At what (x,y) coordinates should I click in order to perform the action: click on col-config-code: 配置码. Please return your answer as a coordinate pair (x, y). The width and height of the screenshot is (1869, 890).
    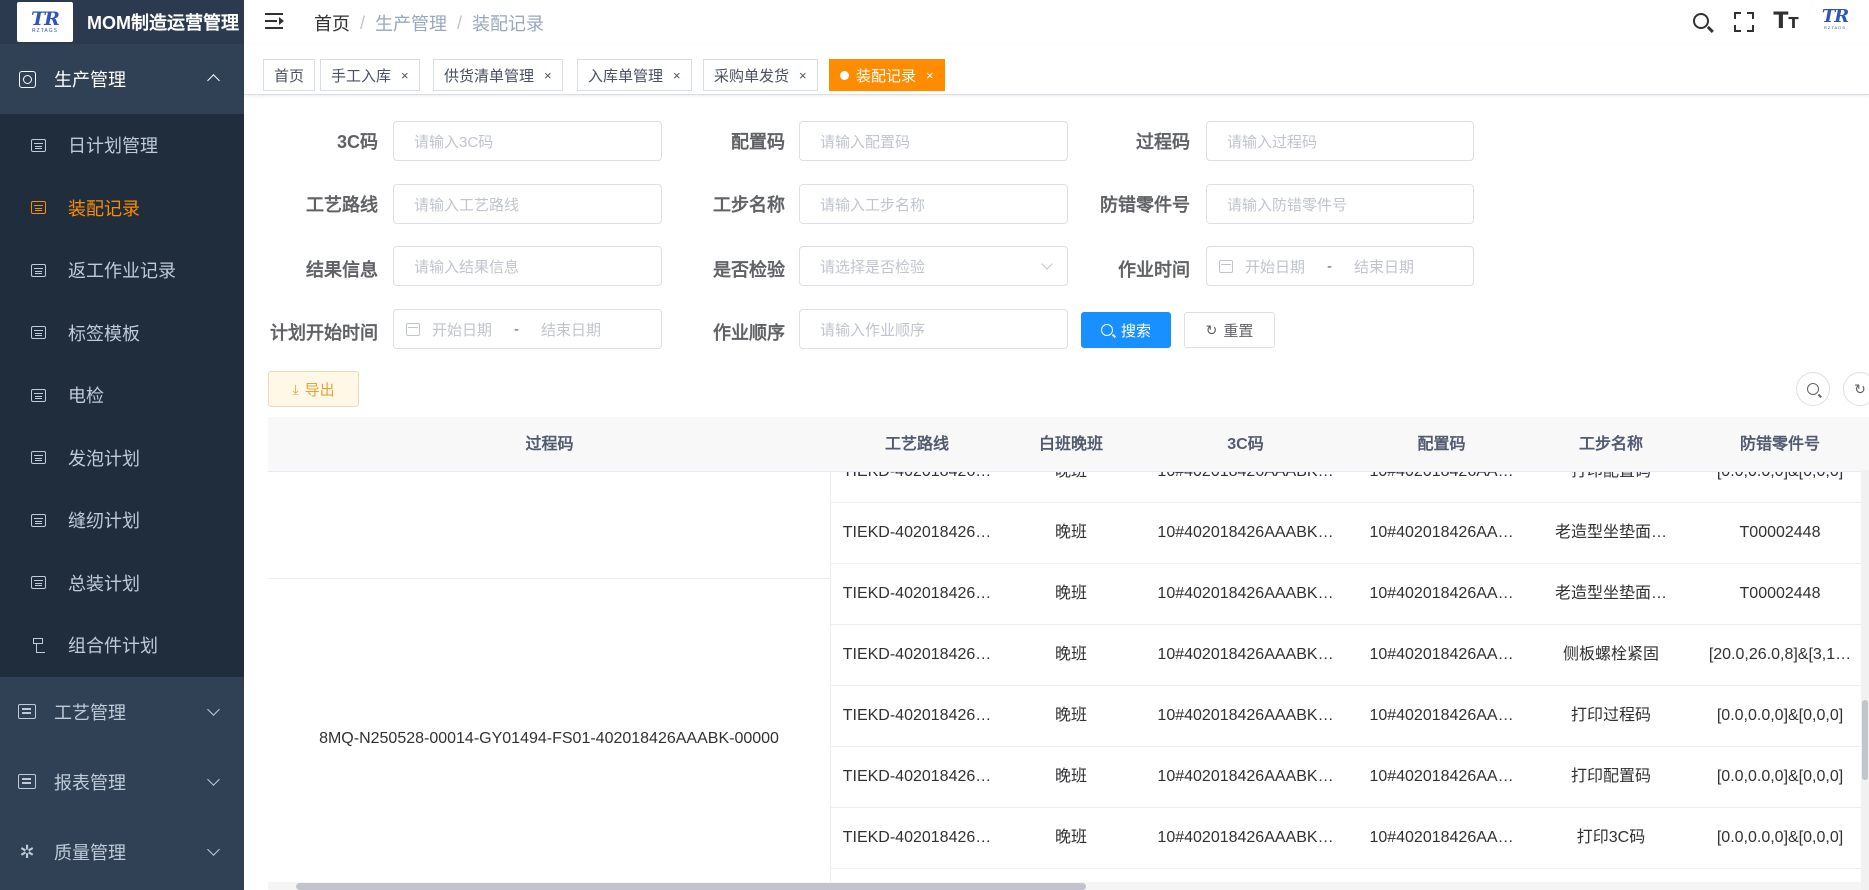
    Looking at the image, I should click on (1441, 444).